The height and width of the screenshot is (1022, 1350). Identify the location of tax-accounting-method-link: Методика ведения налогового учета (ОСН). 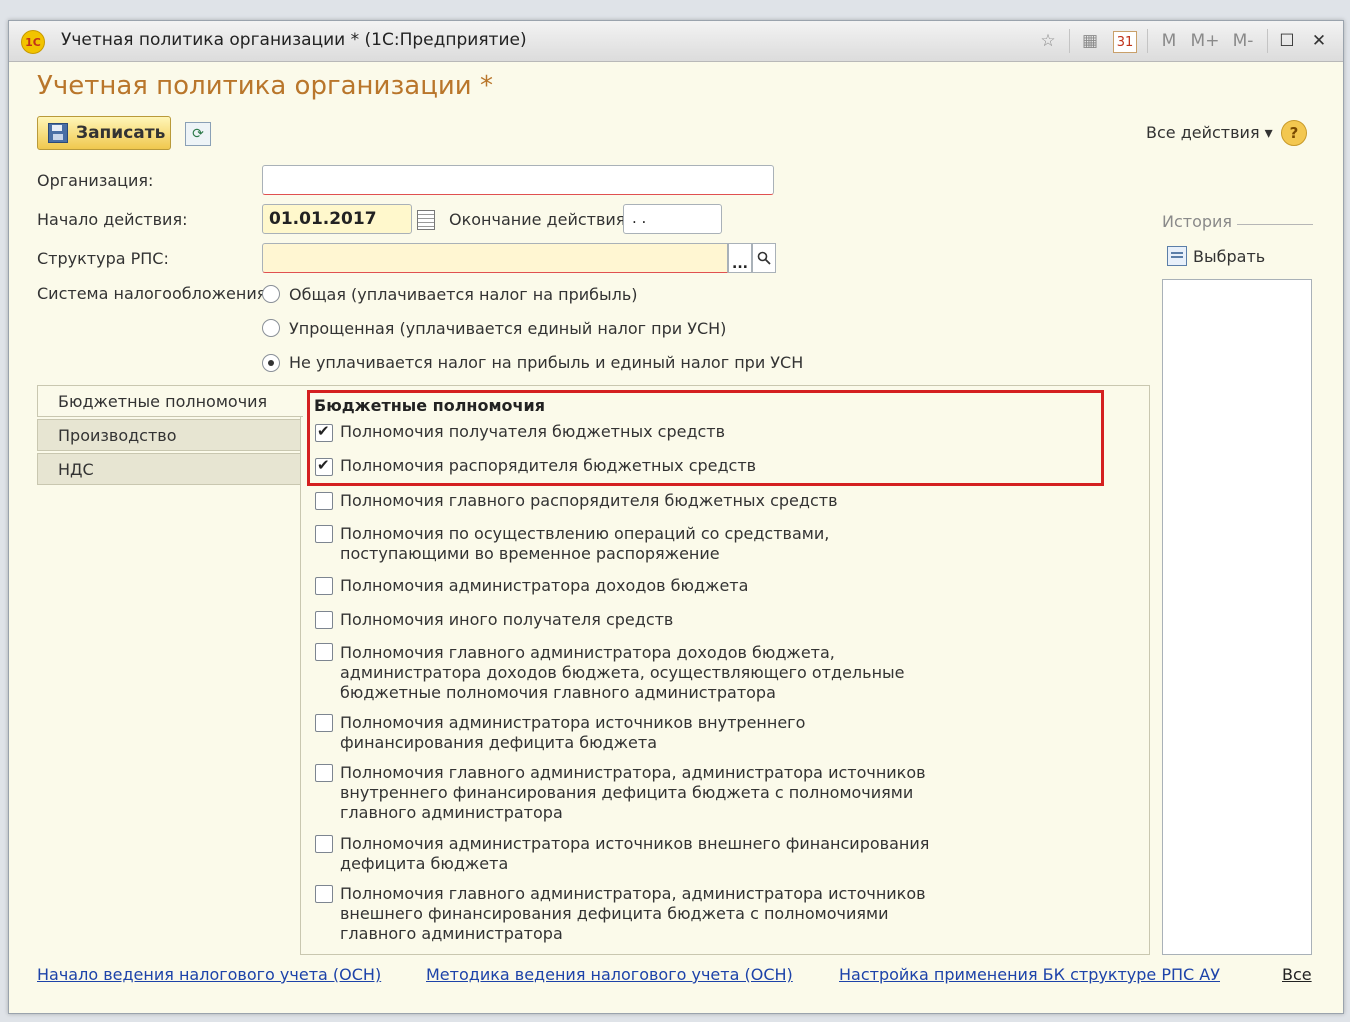
(609, 974).